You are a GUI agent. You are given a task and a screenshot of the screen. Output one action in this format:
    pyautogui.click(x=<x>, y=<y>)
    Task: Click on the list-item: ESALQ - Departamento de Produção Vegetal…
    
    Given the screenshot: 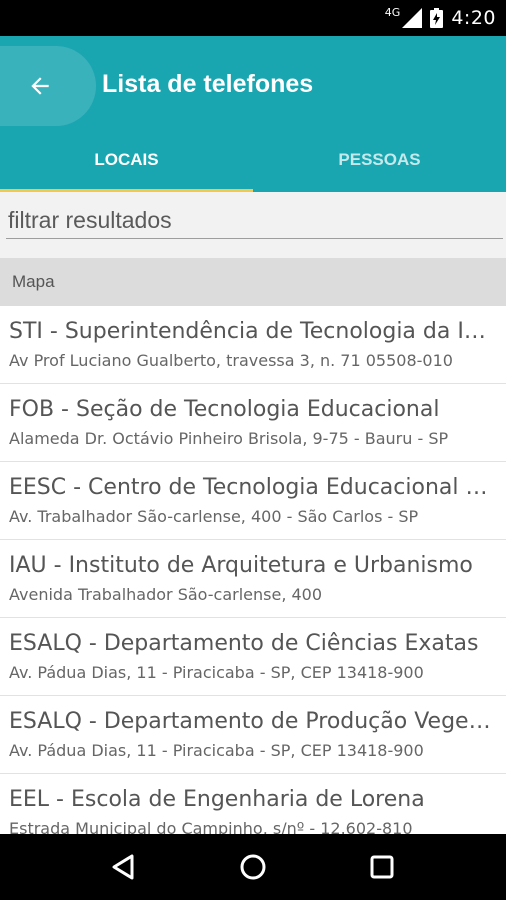 What is the action you would take?
    pyautogui.click(x=253, y=735)
    